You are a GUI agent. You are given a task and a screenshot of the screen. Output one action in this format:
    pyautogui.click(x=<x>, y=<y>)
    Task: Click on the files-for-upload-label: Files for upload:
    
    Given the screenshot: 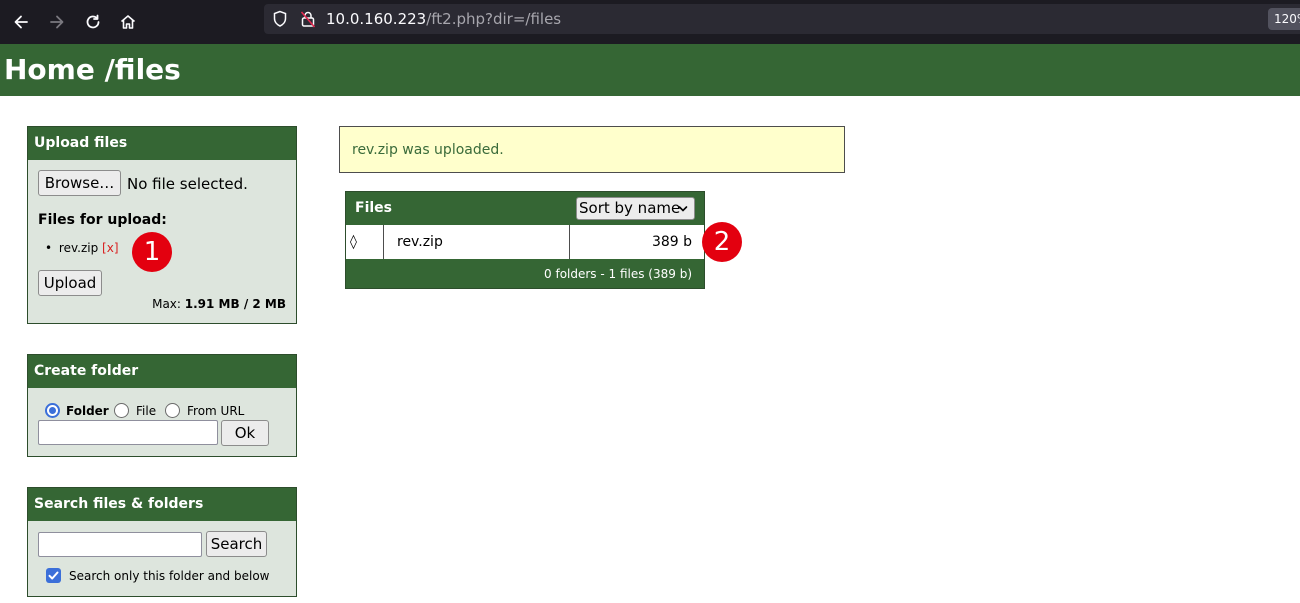 What is the action you would take?
    pyautogui.click(x=102, y=220)
    